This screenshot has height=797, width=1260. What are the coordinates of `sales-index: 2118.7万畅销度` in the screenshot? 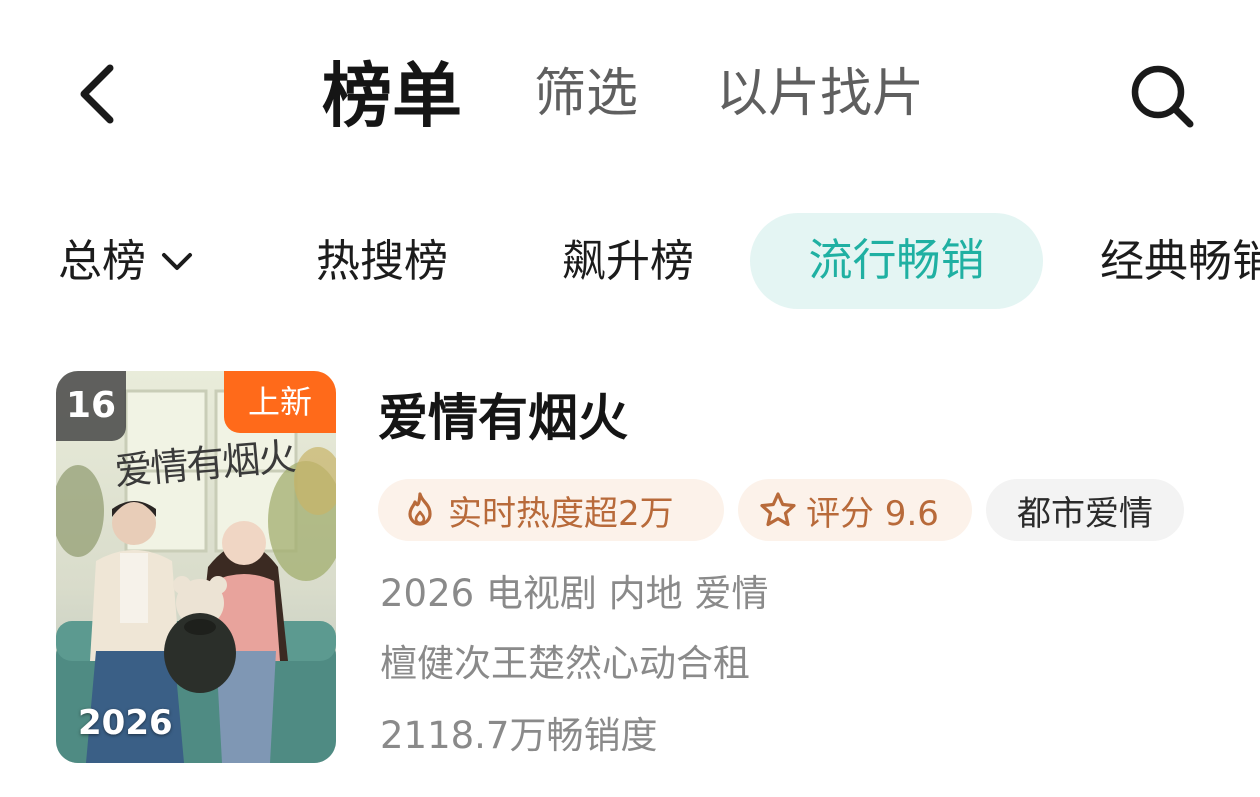 It's located at (519, 735).